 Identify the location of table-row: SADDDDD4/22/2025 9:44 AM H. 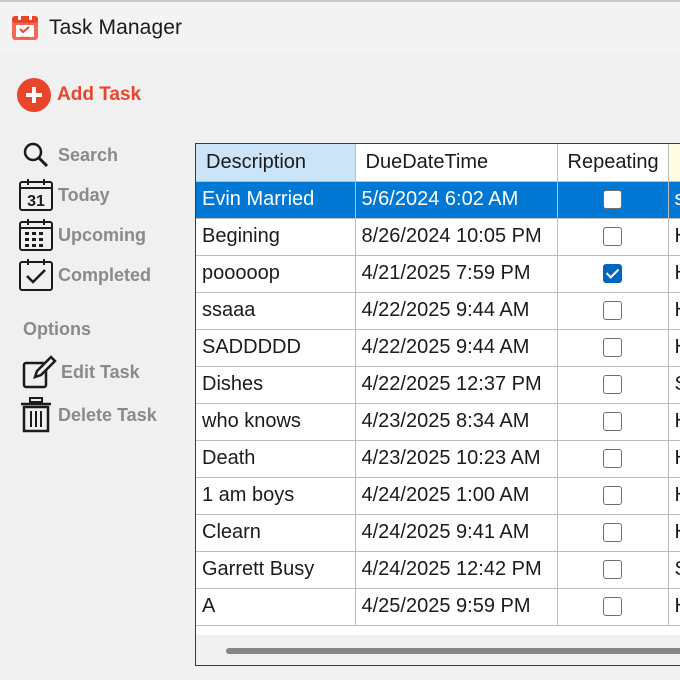
(438, 348).